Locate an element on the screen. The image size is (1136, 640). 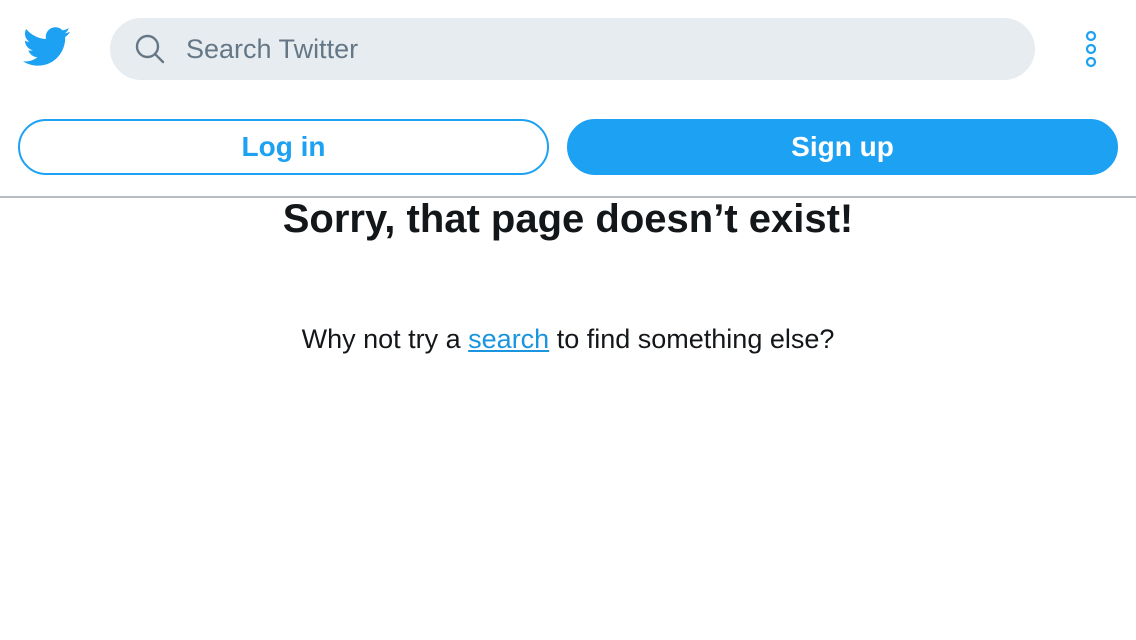
twitter-logo is located at coordinates (47, 47).